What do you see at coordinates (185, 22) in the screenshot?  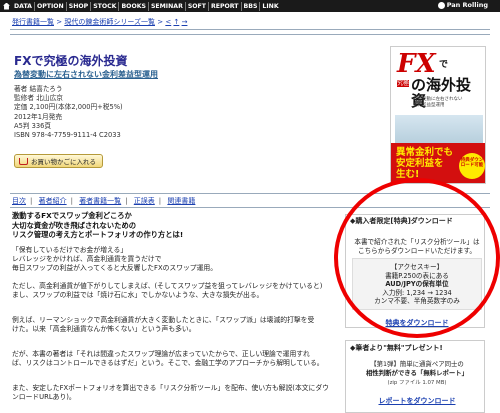 I see `next-link: →` at bounding box center [185, 22].